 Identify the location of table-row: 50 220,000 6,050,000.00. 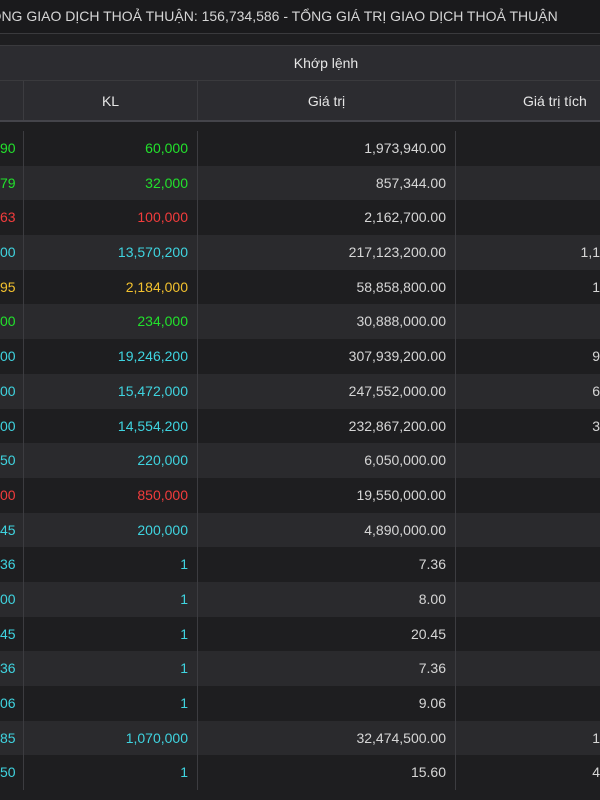
(300, 460).